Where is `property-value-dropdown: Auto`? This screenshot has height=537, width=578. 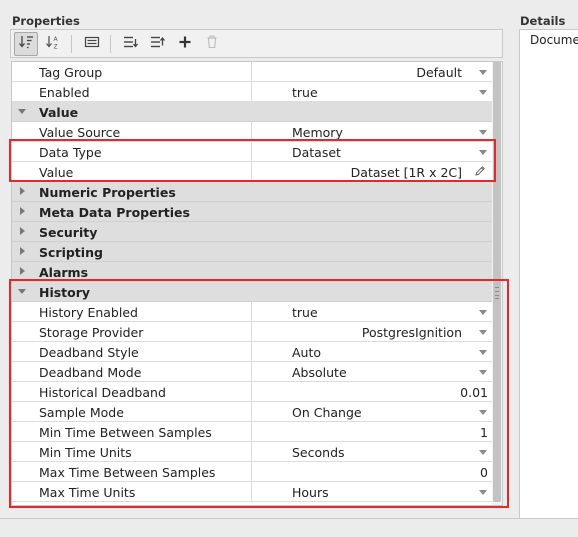
property-value-dropdown: Auto is located at coordinates (371, 351).